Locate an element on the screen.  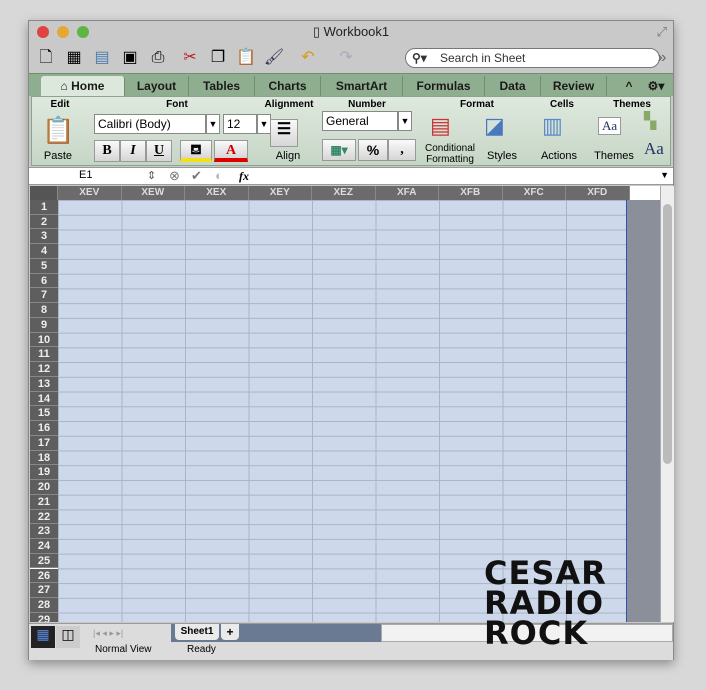
row-header: 8 is located at coordinates (44, 310).